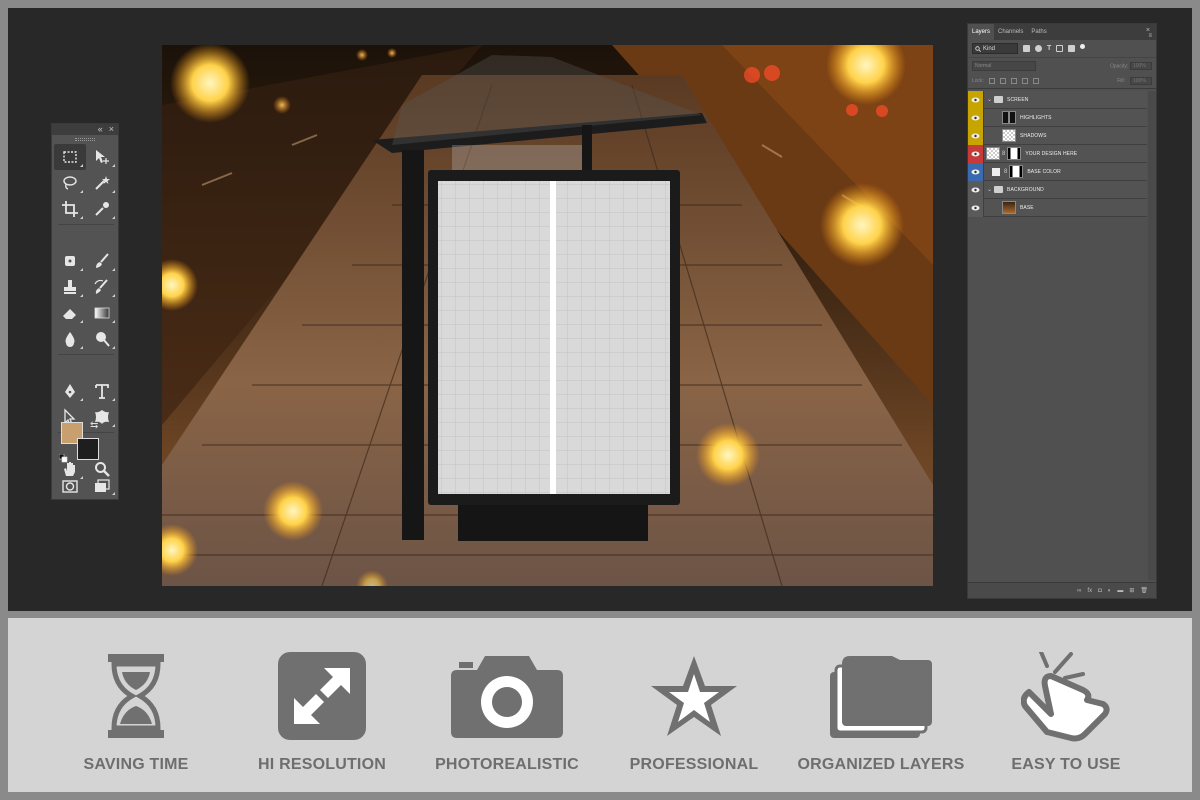 Image resolution: width=1200 pixels, height=800 pixels. What do you see at coordinates (70, 486) in the screenshot?
I see `quick-mask-tool` at bounding box center [70, 486].